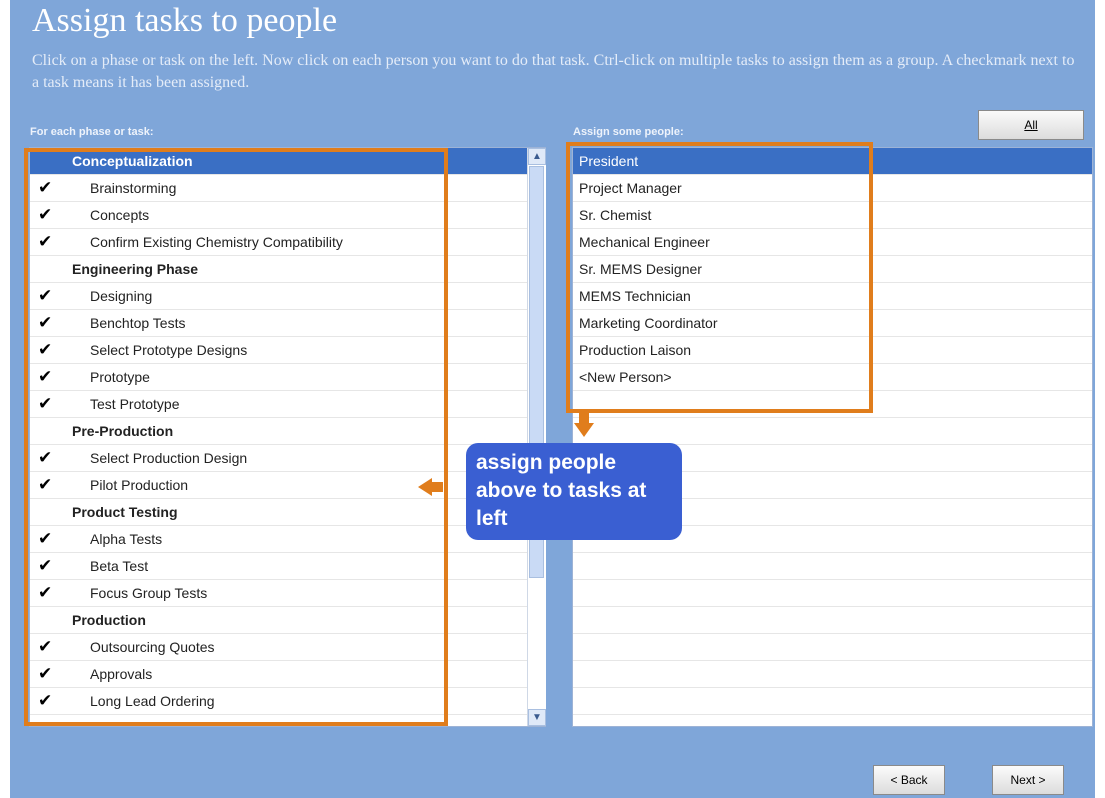 This screenshot has height=798, width=1105. What do you see at coordinates (909, 780) in the screenshot?
I see `back-button: < Back` at bounding box center [909, 780].